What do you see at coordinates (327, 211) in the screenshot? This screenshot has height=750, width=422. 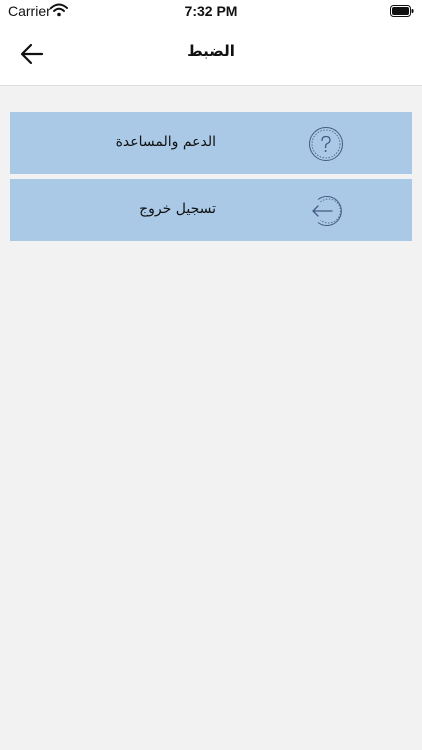 I see `logout-arrow-icon` at bounding box center [327, 211].